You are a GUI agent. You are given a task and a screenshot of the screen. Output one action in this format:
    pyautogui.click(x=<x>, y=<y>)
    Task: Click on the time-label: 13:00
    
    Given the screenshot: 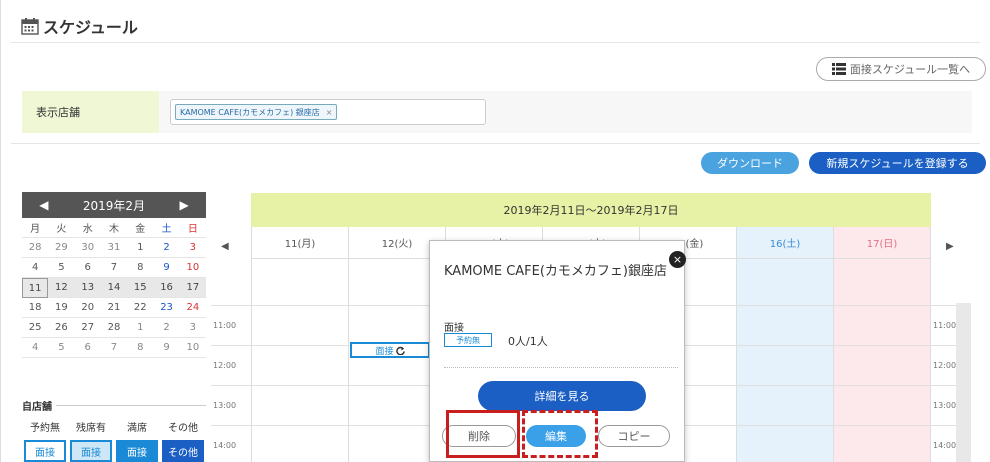 What is the action you would take?
    pyautogui.click(x=225, y=405)
    